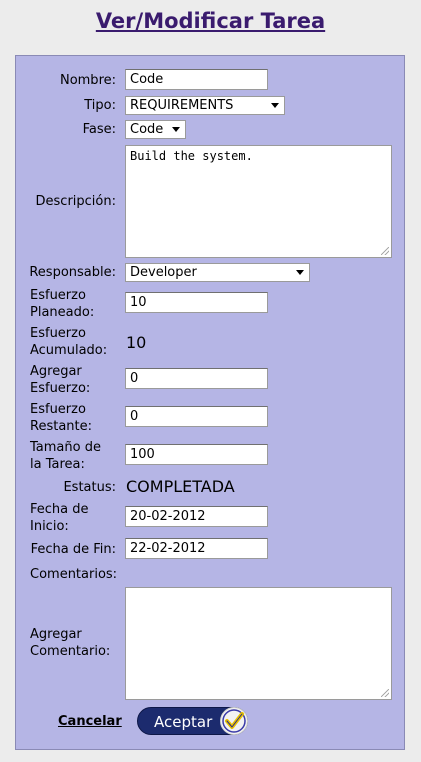 This screenshot has width=421, height=762. I want to click on fecha-fin-input: 22-02-2012, so click(196, 548).